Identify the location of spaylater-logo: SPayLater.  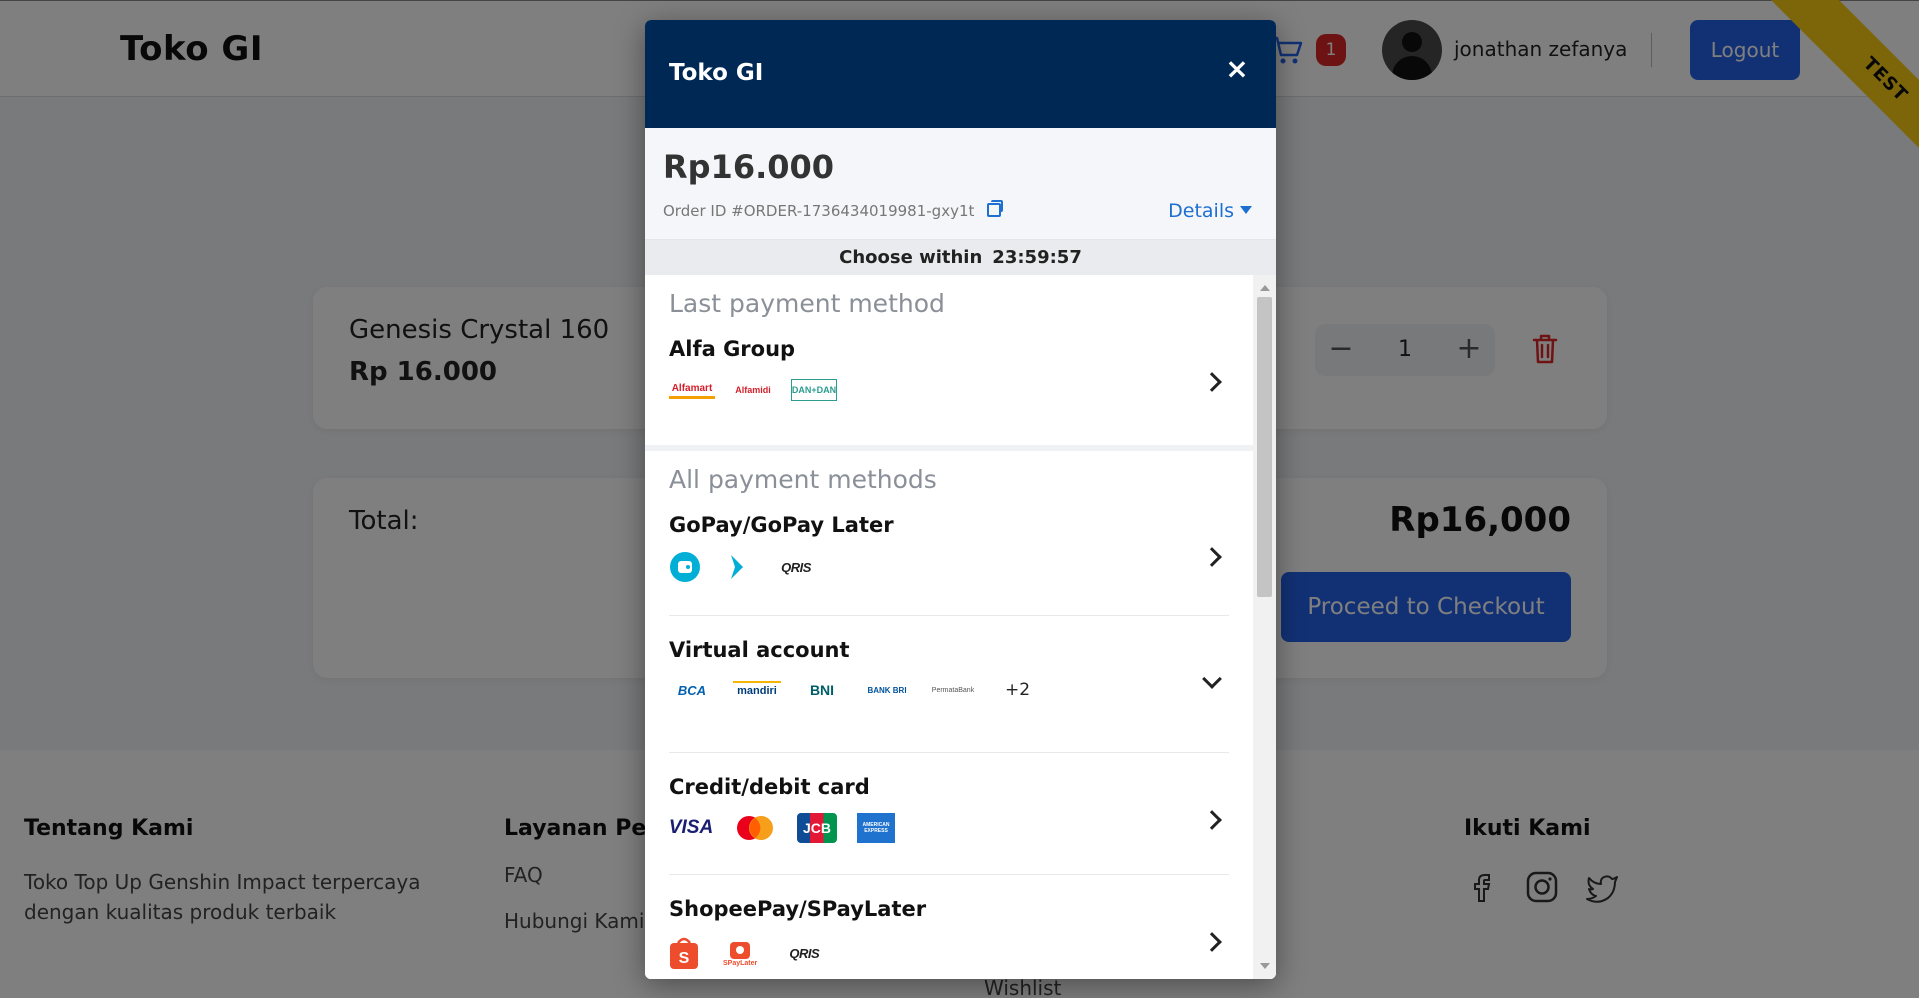
(740, 953).